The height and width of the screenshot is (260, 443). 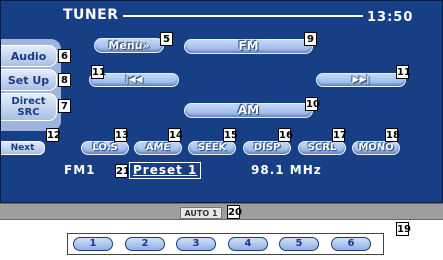 I want to click on callout-10: 10, so click(x=312, y=104).